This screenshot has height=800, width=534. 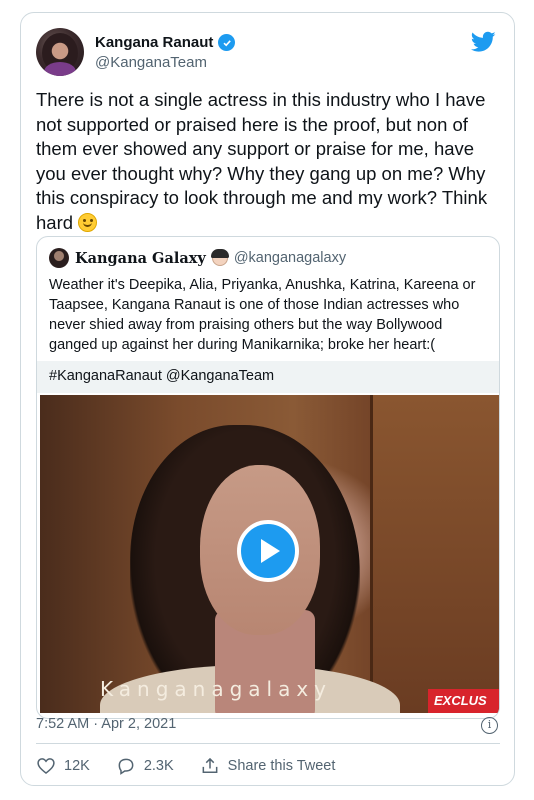 What do you see at coordinates (46, 766) in the screenshot?
I see `heart-icon` at bounding box center [46, 766].